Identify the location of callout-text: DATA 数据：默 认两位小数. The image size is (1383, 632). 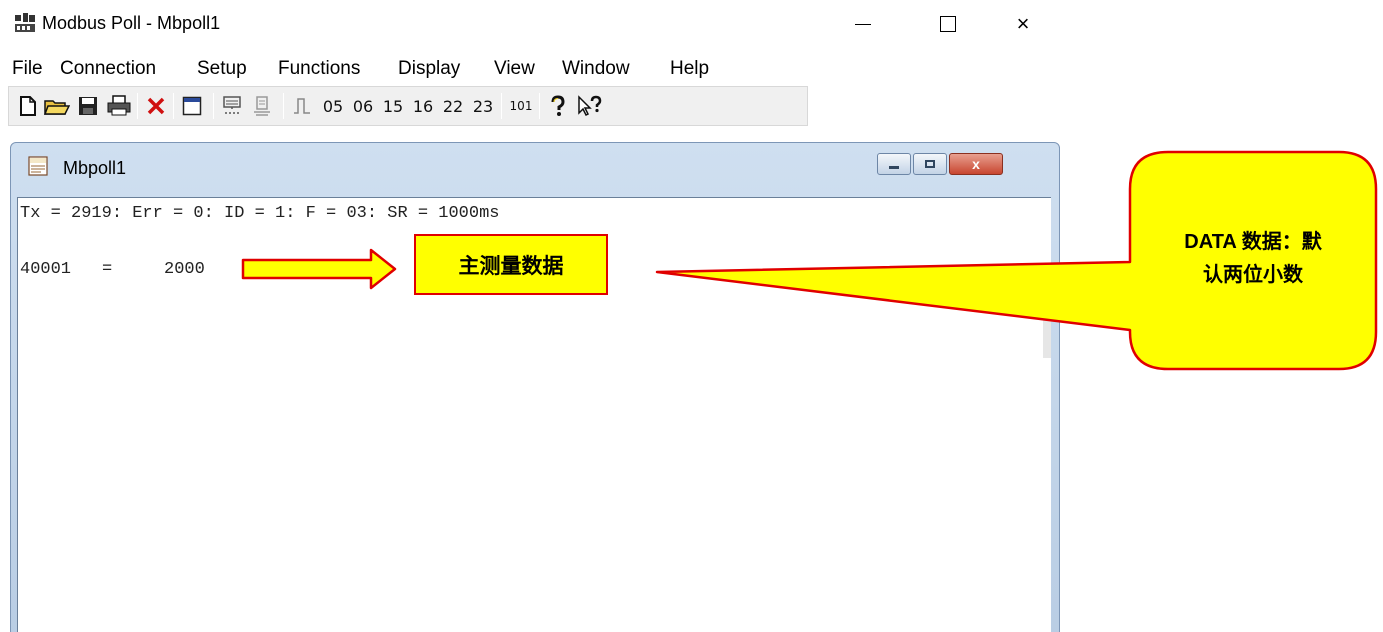
(1253, 259).